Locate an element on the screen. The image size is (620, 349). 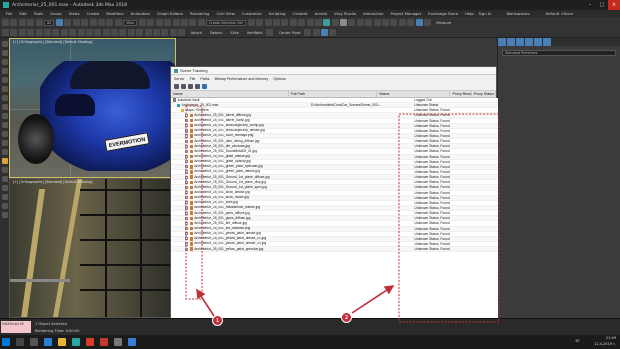
menu-item-tools: Tools is located at coordinates (38, 13).